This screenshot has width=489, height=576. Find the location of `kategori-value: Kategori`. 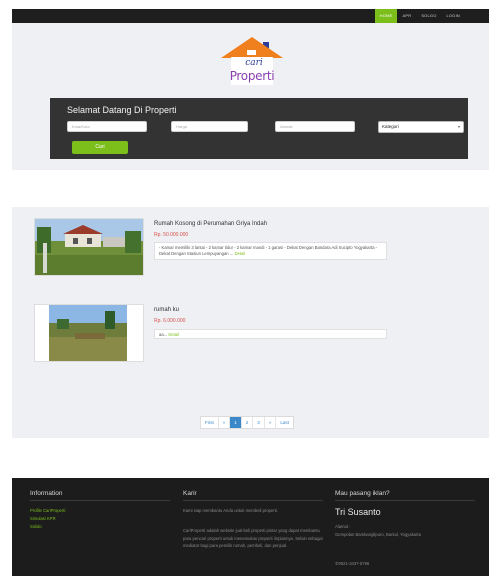

kategori-value: Kategori is located at coordinates (390, 126).